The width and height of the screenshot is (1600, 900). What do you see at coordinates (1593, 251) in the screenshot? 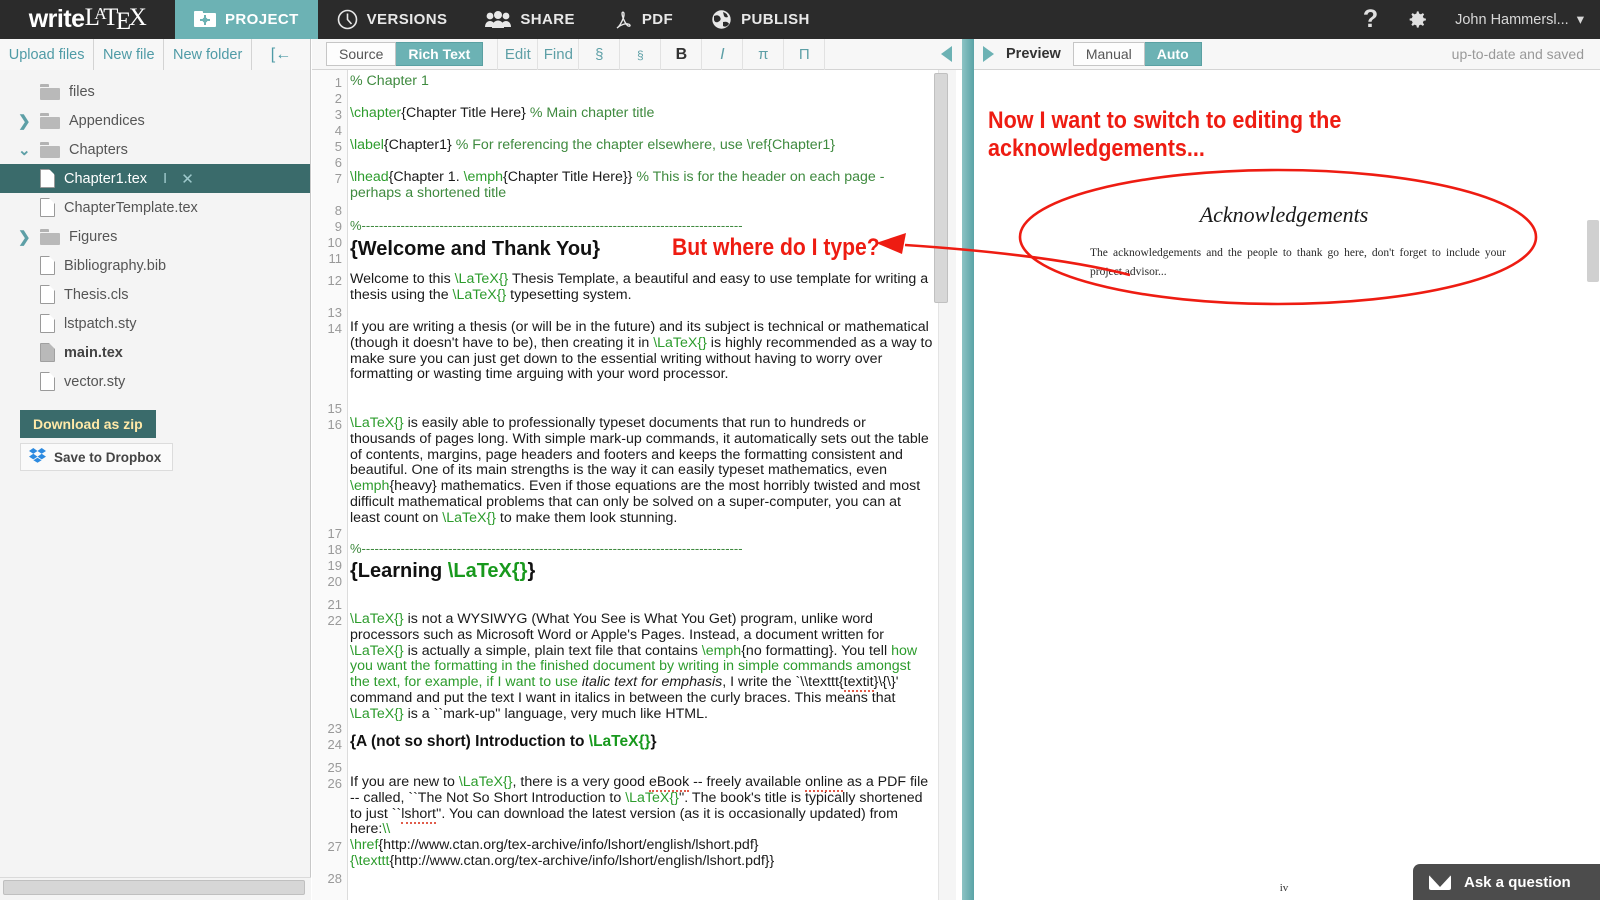
I see `preview-vscrollbar-thumb` at bounding box center [1593, 251].